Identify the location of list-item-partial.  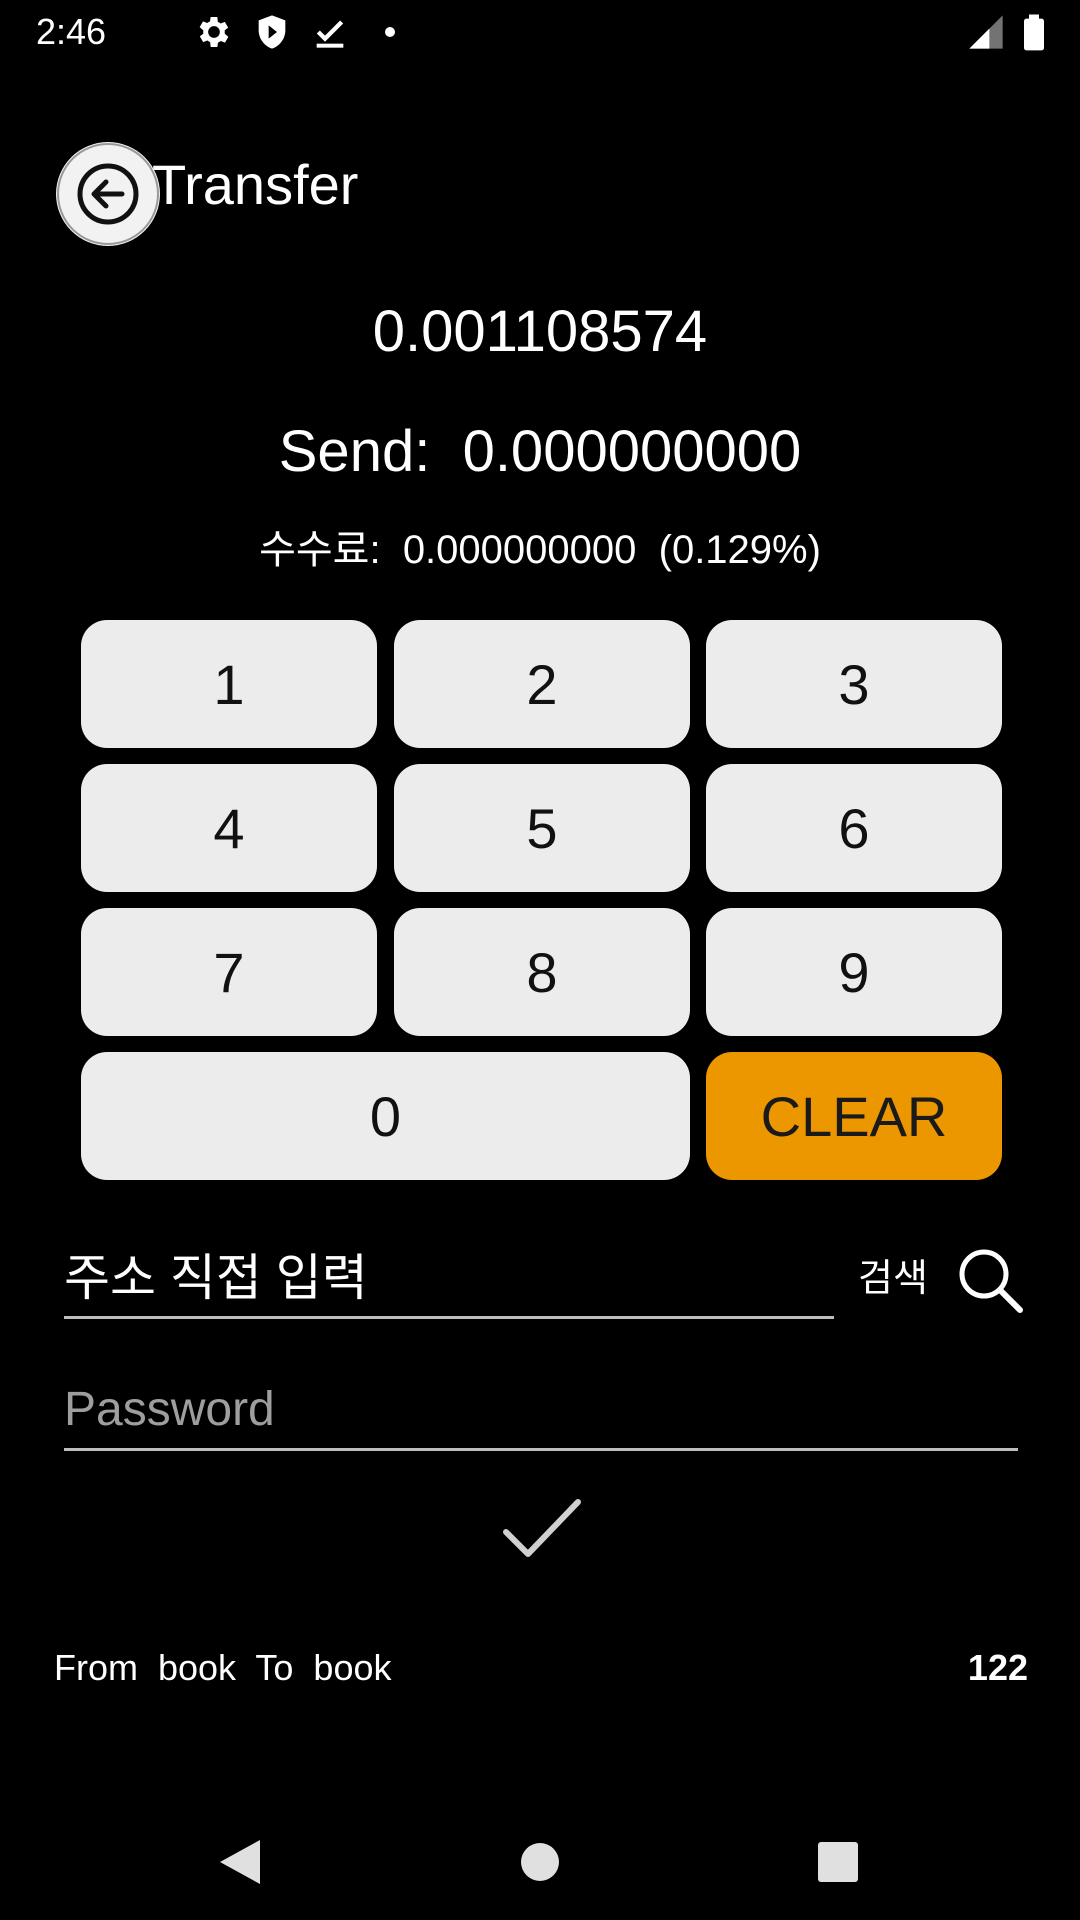
(541, 1768).